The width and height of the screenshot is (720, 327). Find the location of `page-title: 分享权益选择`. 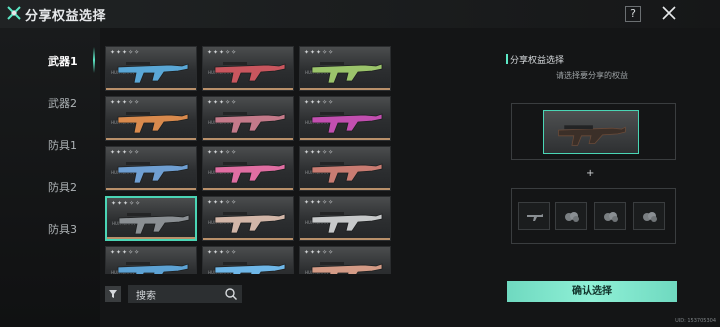

page-title: 分享权益选择 is located at coordinates (66, 16).